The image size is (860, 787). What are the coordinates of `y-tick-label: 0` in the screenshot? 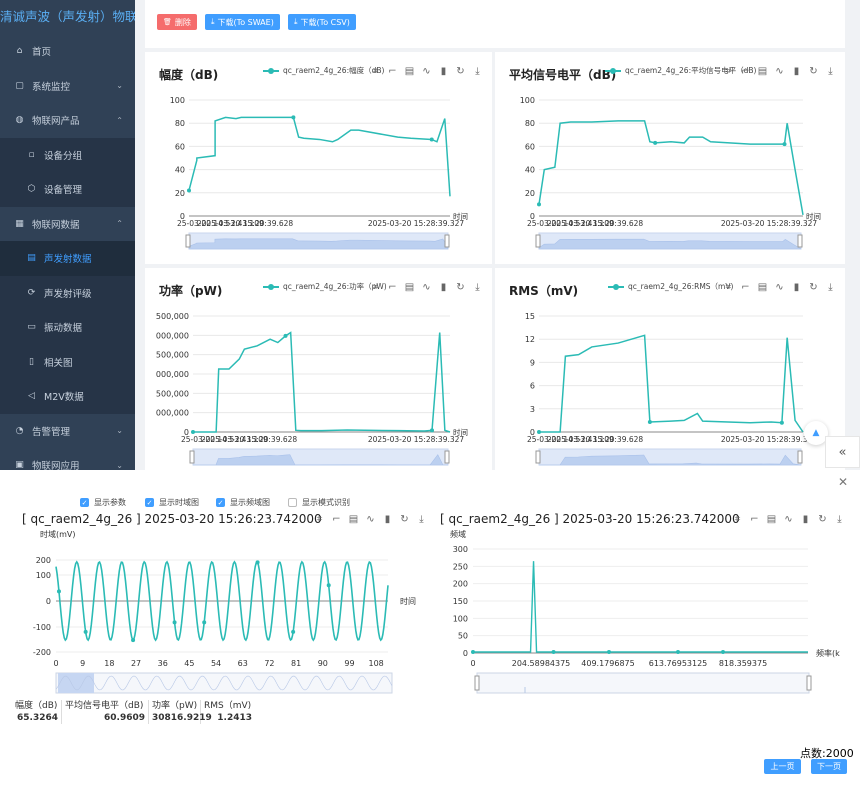 It's located at (48, 601).